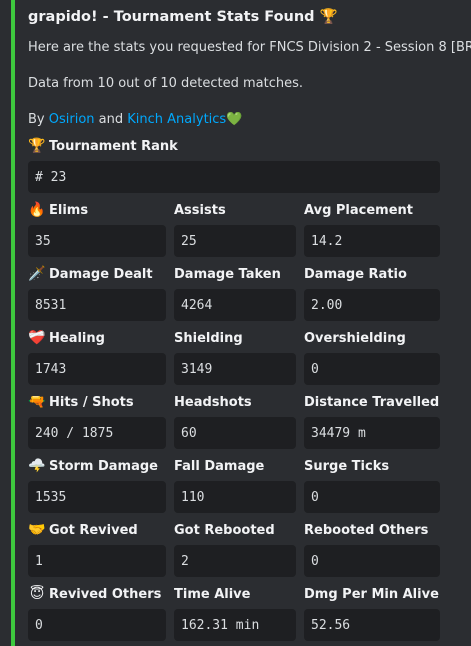 The width and height of the screenshot is (471, 646). What do you see at coordinates (97, 369) in the screenshot?
I see `field-value-healing: 1743` at bounding box center [97, 369].